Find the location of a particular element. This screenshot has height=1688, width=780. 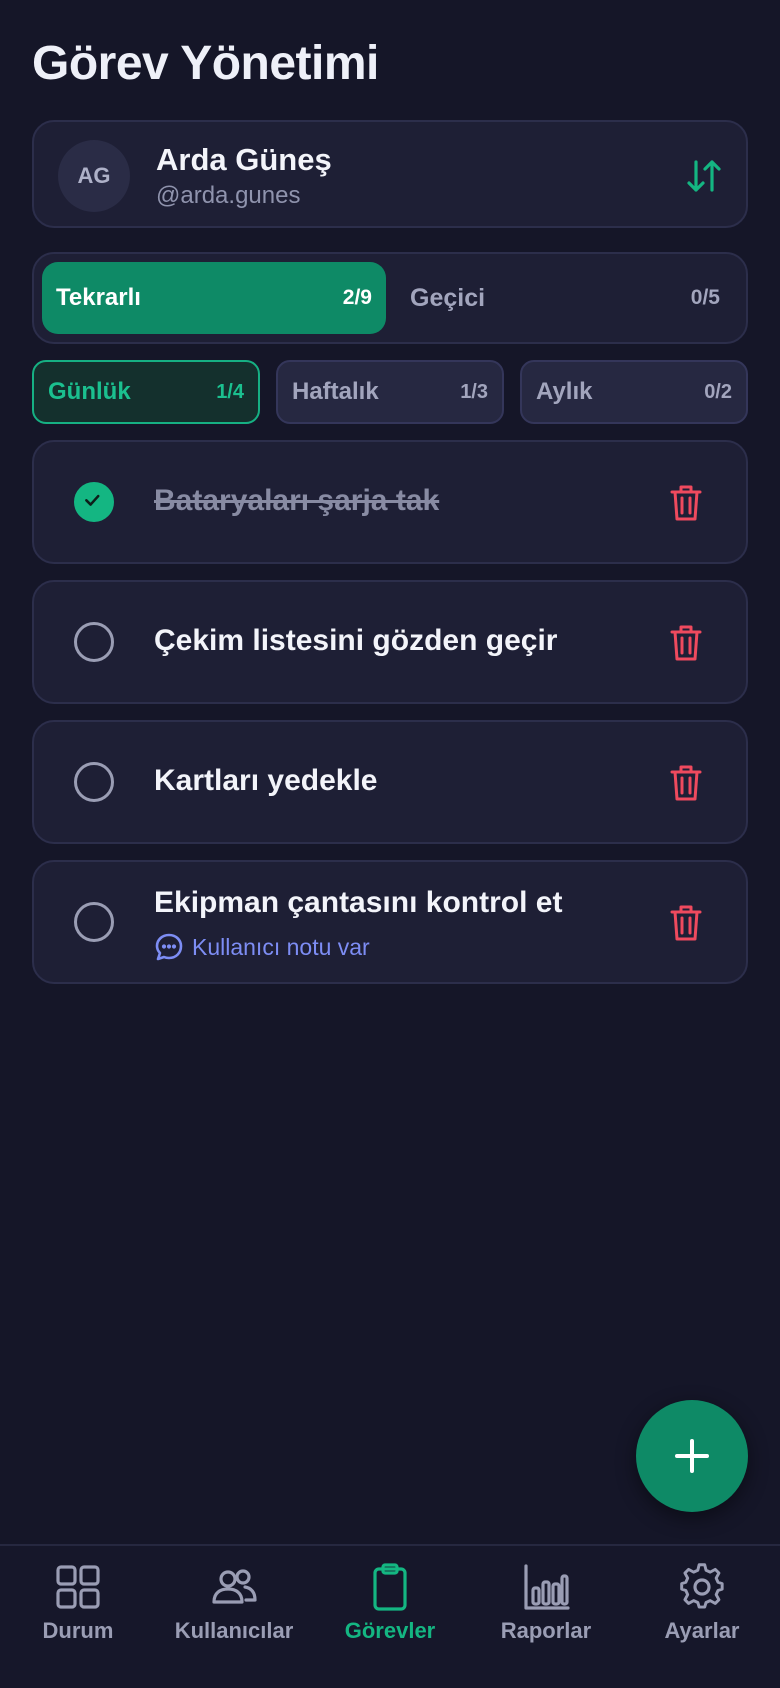

type-tabs: Tekrarlı 2/9 Geçici 0/5 is located at coordinates (390, 298).